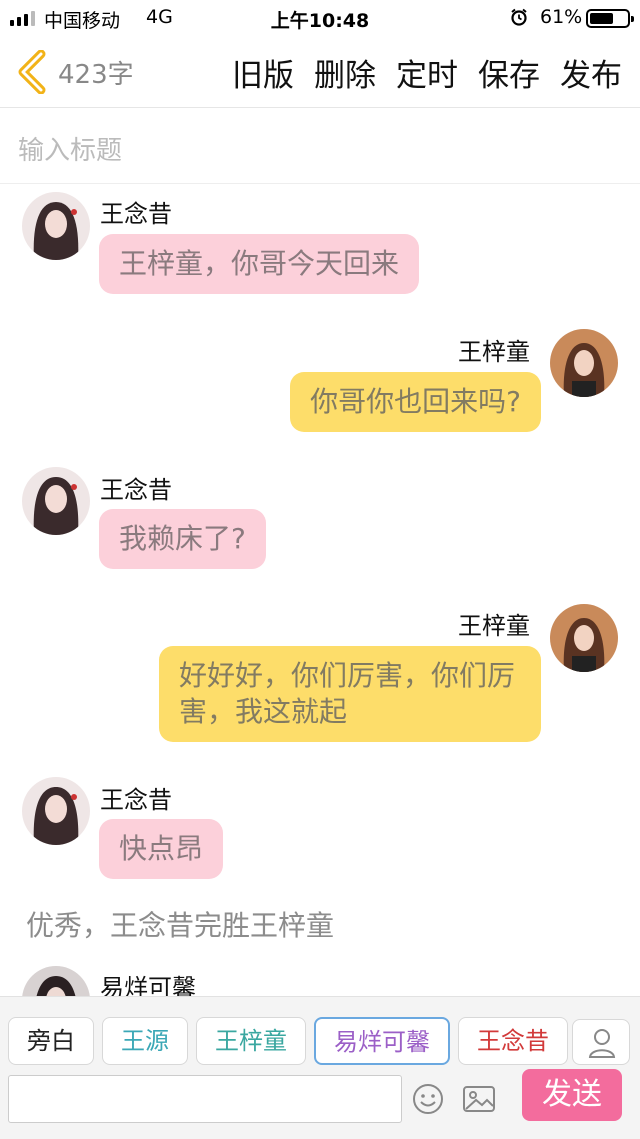  Describe the element at coordinates (161, 849) in the screenshot. I see `message-bubble: 快点昂` at that location.